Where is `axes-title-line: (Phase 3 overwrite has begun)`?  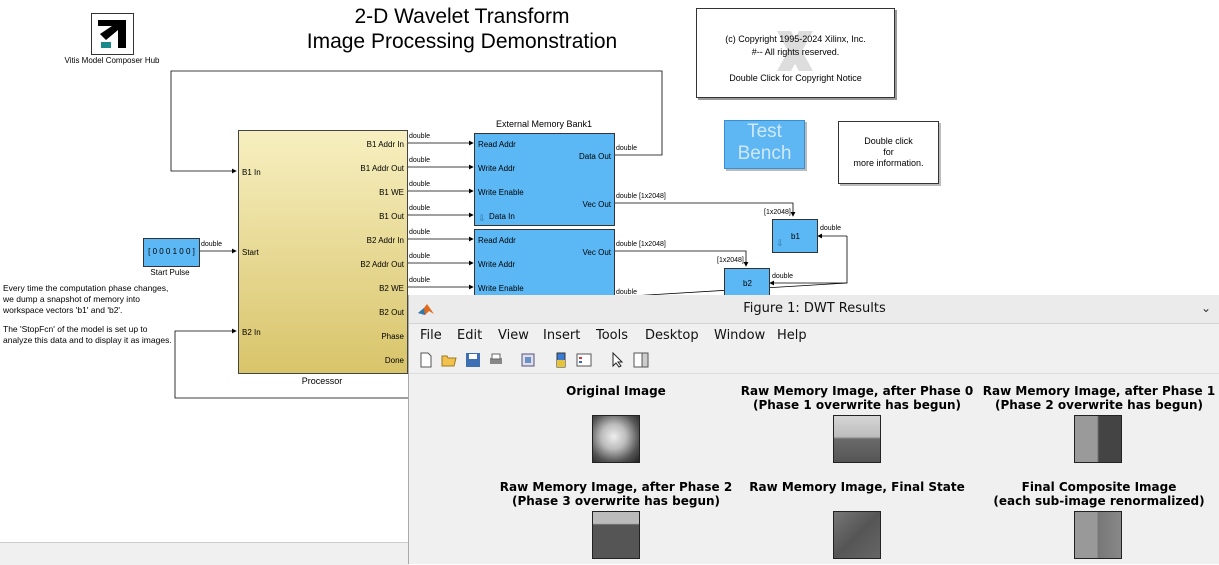
axes-title-line: (Phase 3 overwrite has begun) is located at coordinates (616, 501).